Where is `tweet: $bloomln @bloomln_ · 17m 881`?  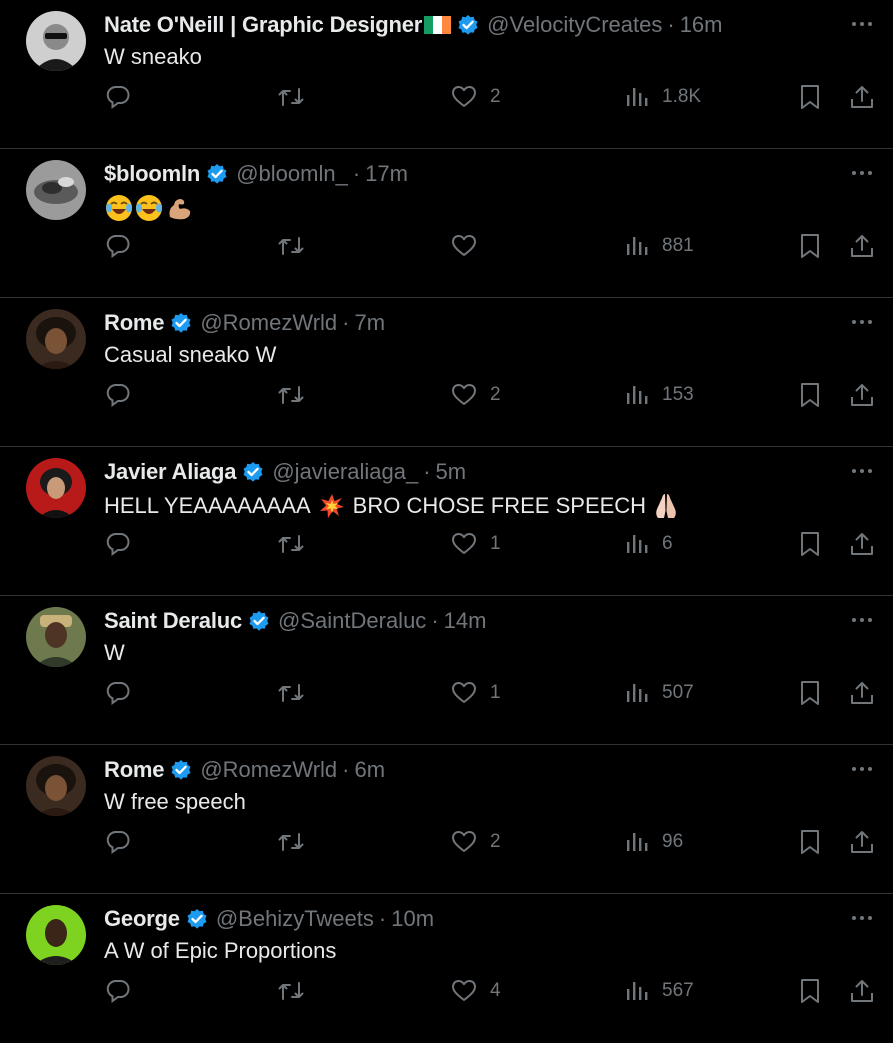 tweet: $bloomln @bloomln_ · 17m 881 is located at coordinates (446, 223).